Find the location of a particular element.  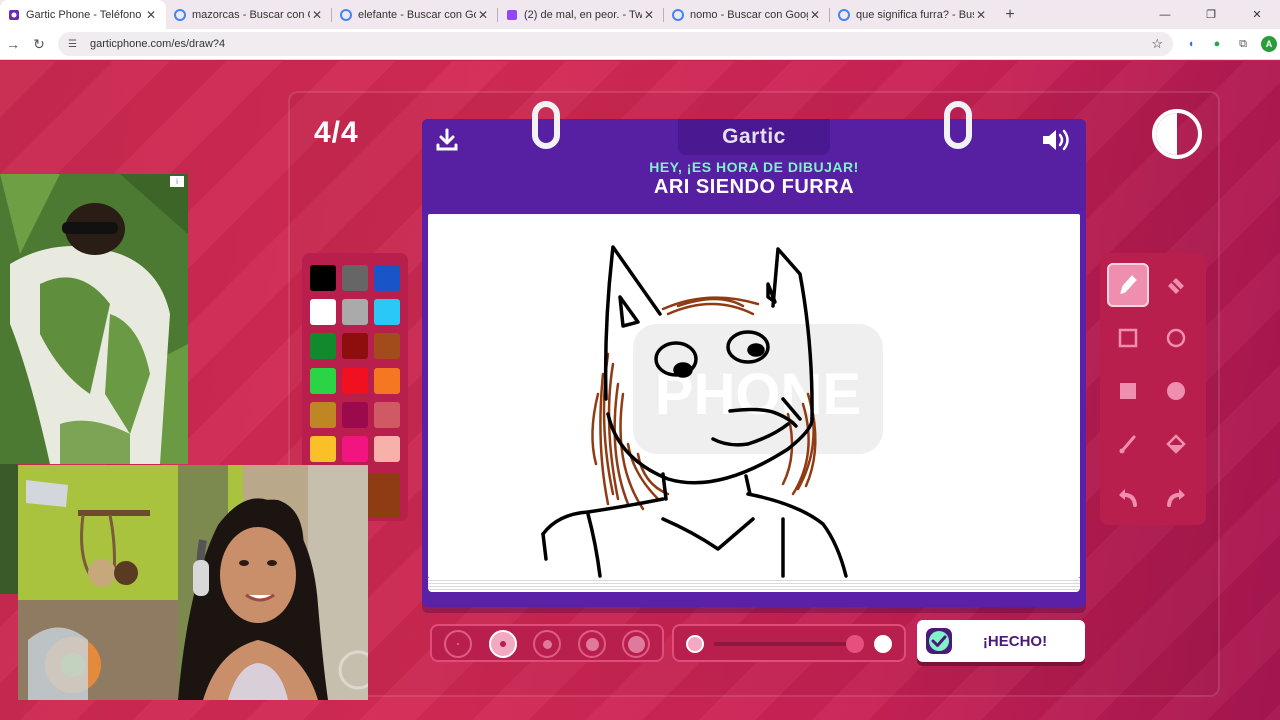

color-swatch-light-gray is located at coordinates (355, 312).